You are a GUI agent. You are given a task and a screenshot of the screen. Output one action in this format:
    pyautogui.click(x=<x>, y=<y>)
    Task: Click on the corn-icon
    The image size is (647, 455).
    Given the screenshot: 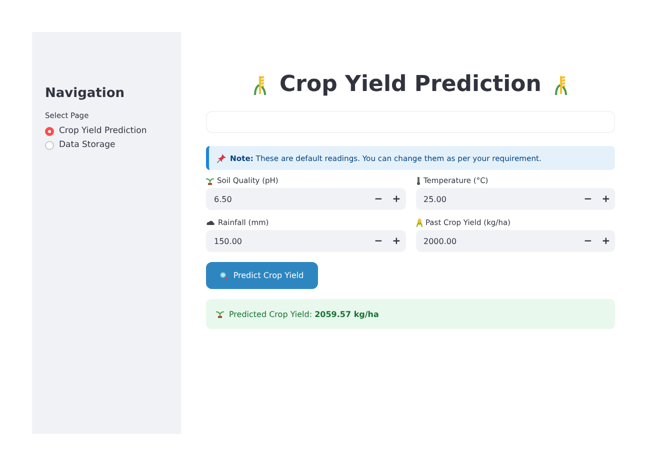 What is the action you would take?
    pyautogui.click(x=419, y=222)
    